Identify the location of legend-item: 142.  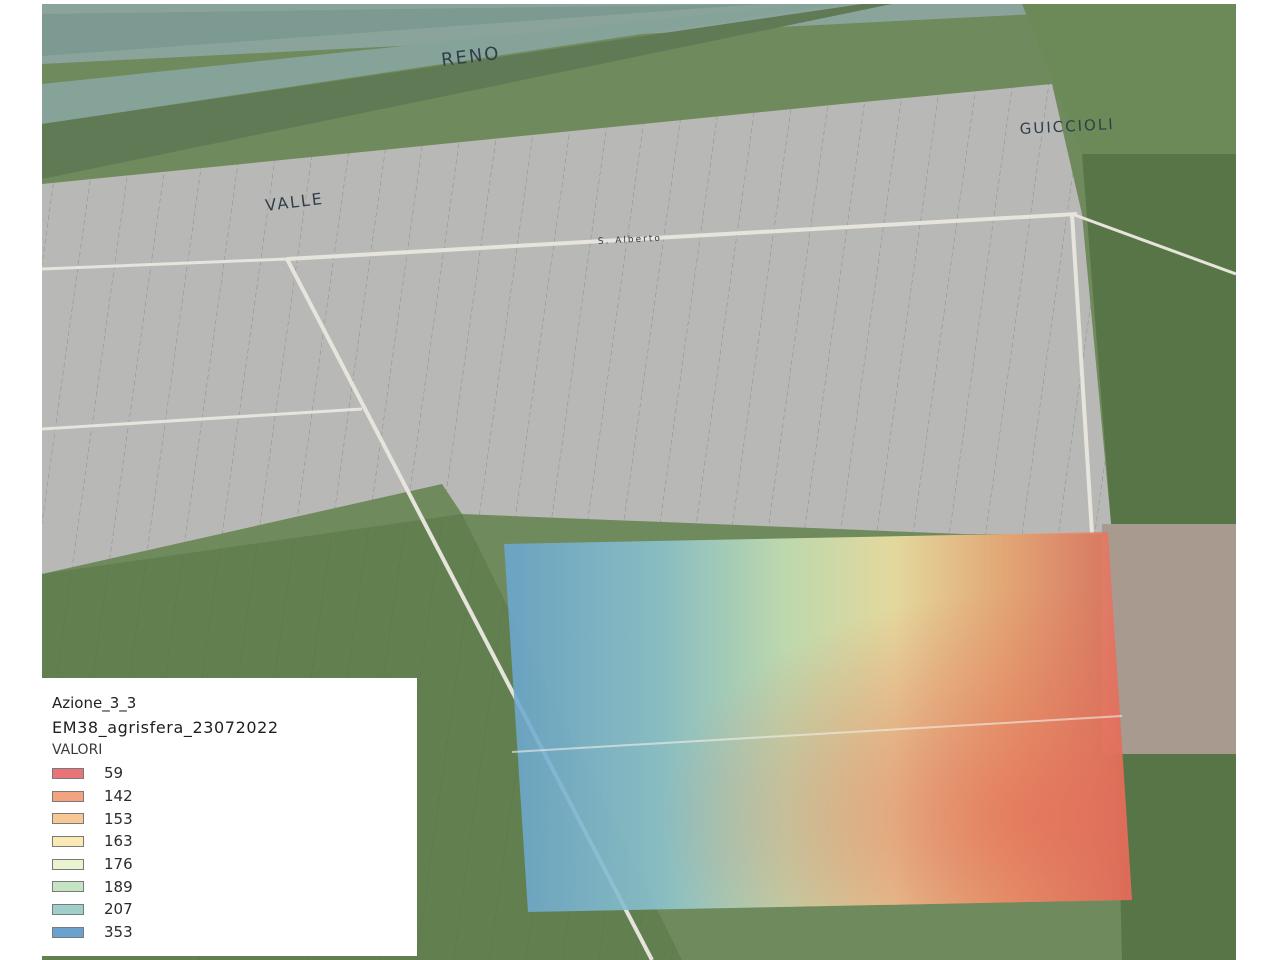
(229, 796).